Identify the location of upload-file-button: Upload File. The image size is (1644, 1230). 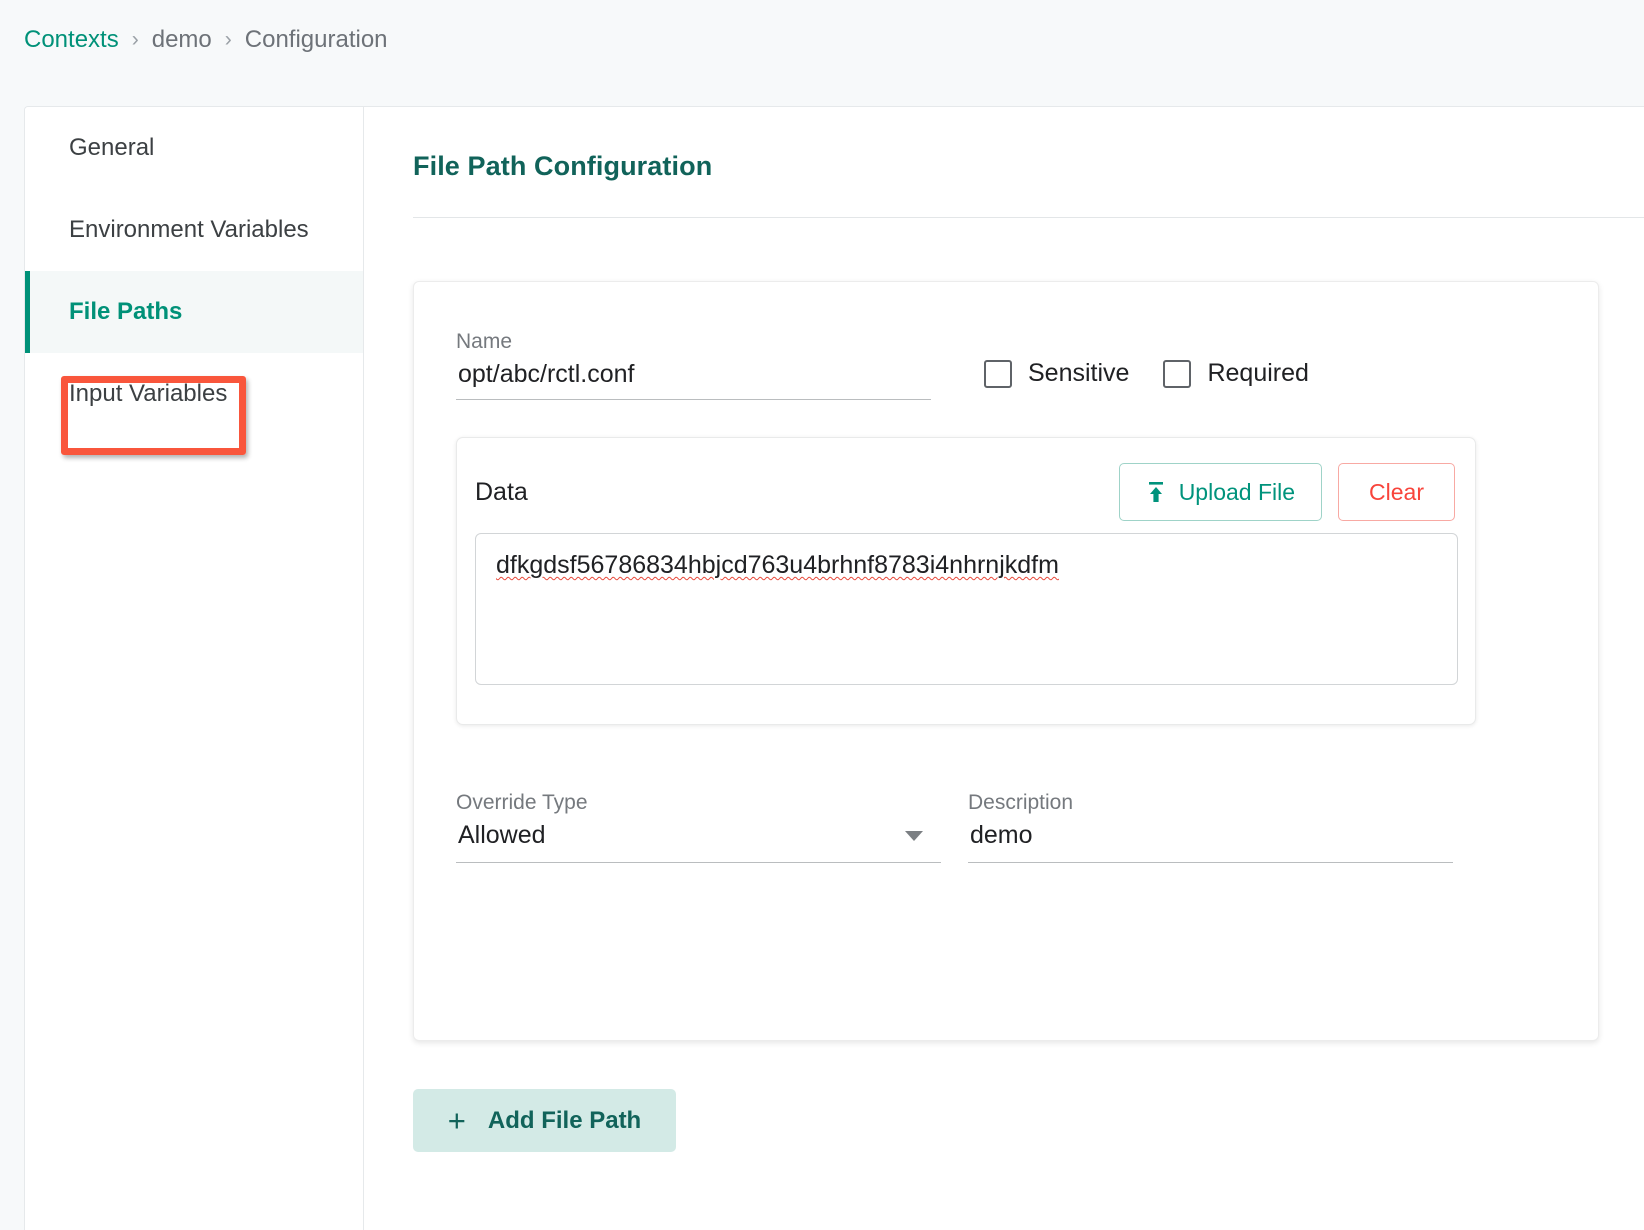
(1220, 492).